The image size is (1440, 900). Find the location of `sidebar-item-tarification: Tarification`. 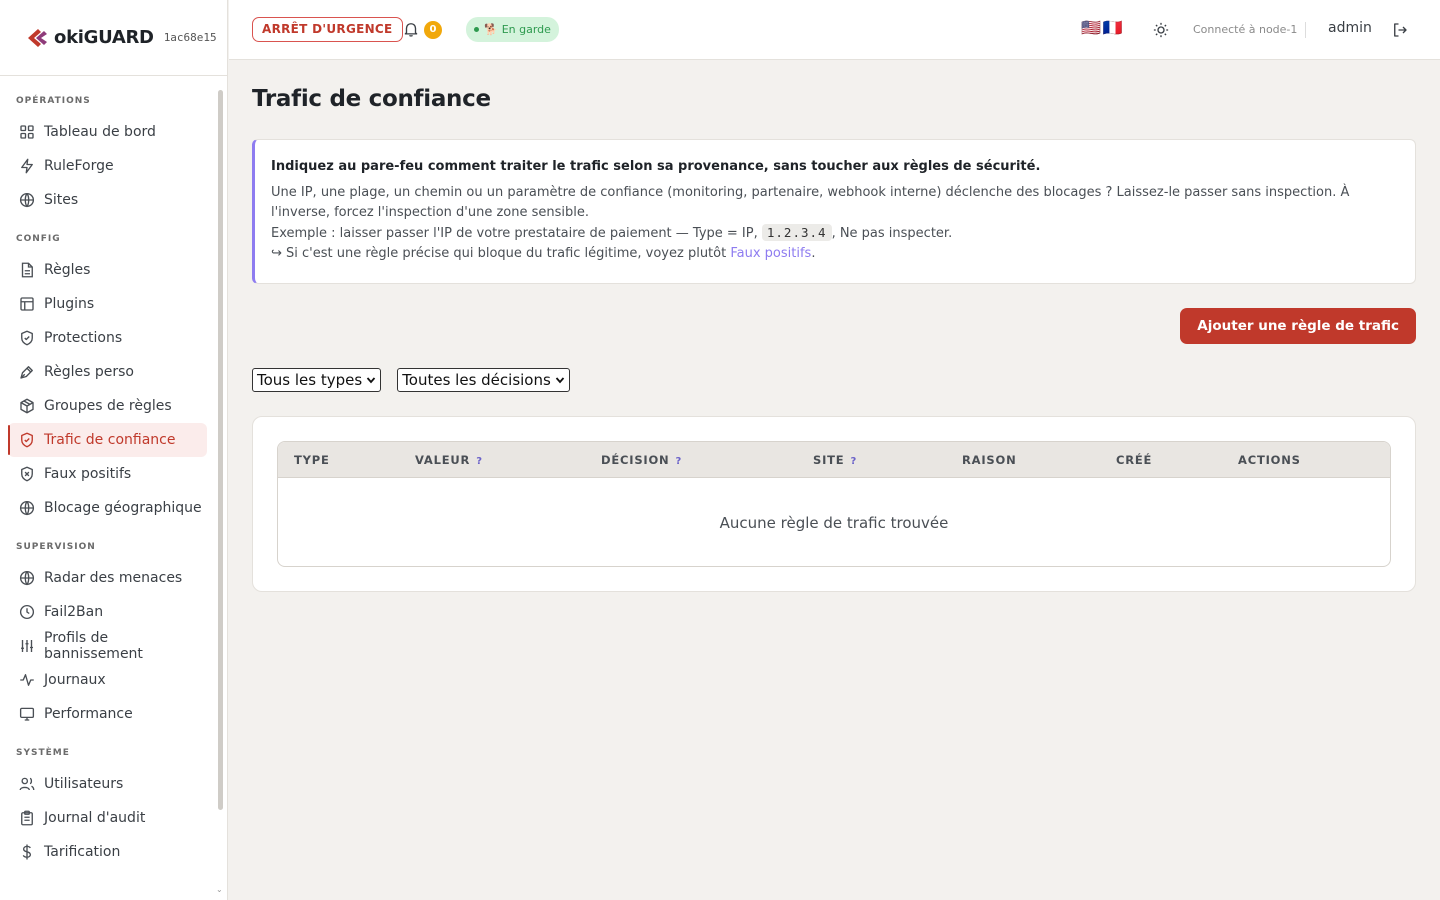

sidebar-item-tarification: Tarification is located at coordinates (107, 852).